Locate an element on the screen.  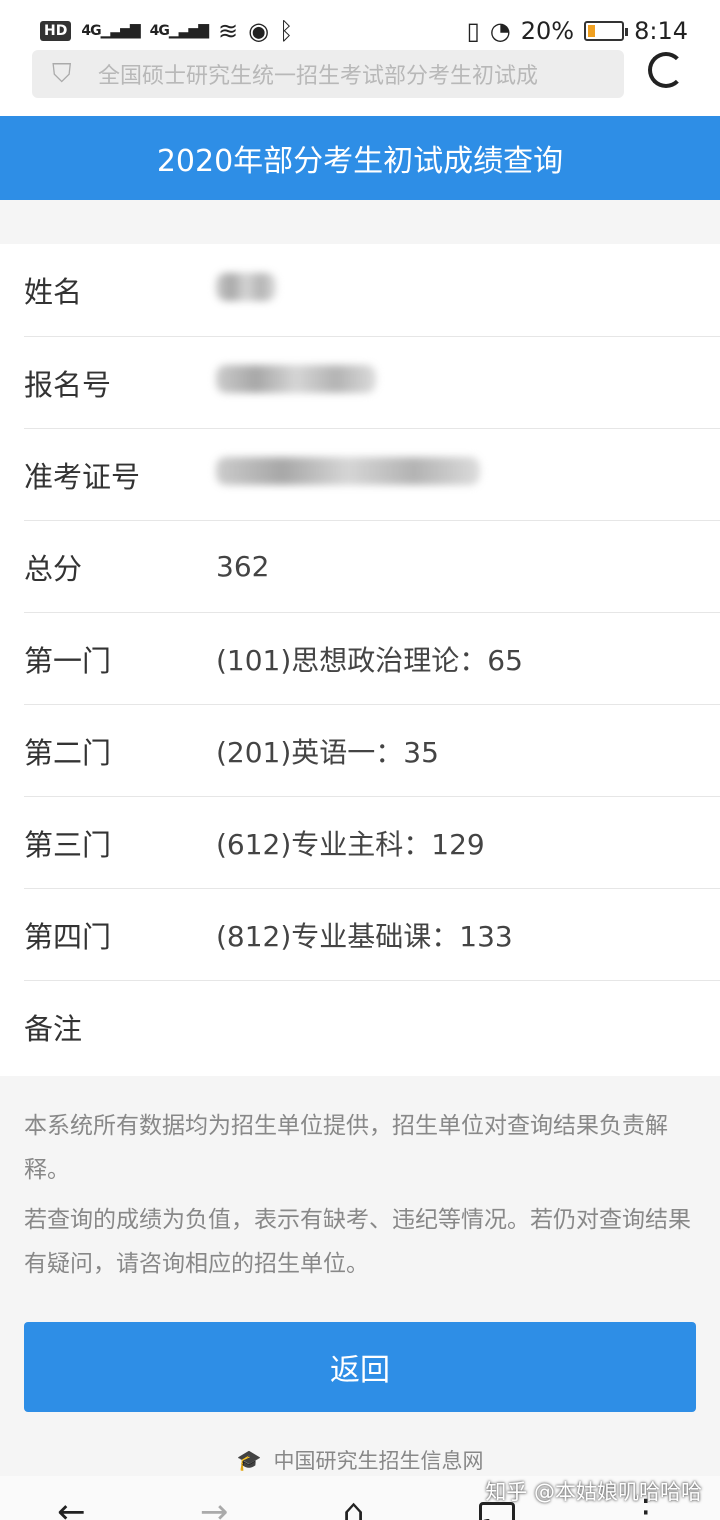
spacer-band is located at coordinates (360, 222).